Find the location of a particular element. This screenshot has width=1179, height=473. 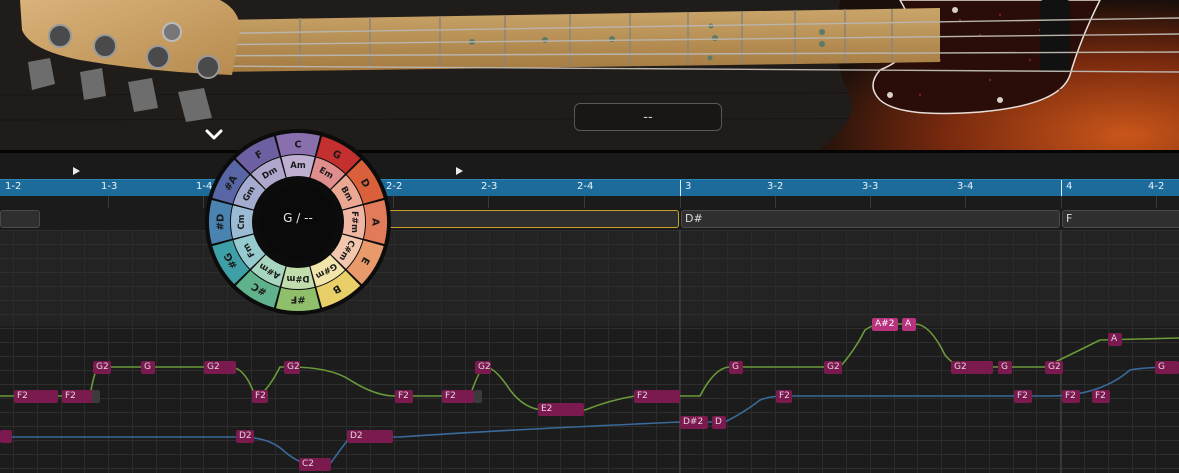

chevron-down-icon is located at coordinates (214, 135).